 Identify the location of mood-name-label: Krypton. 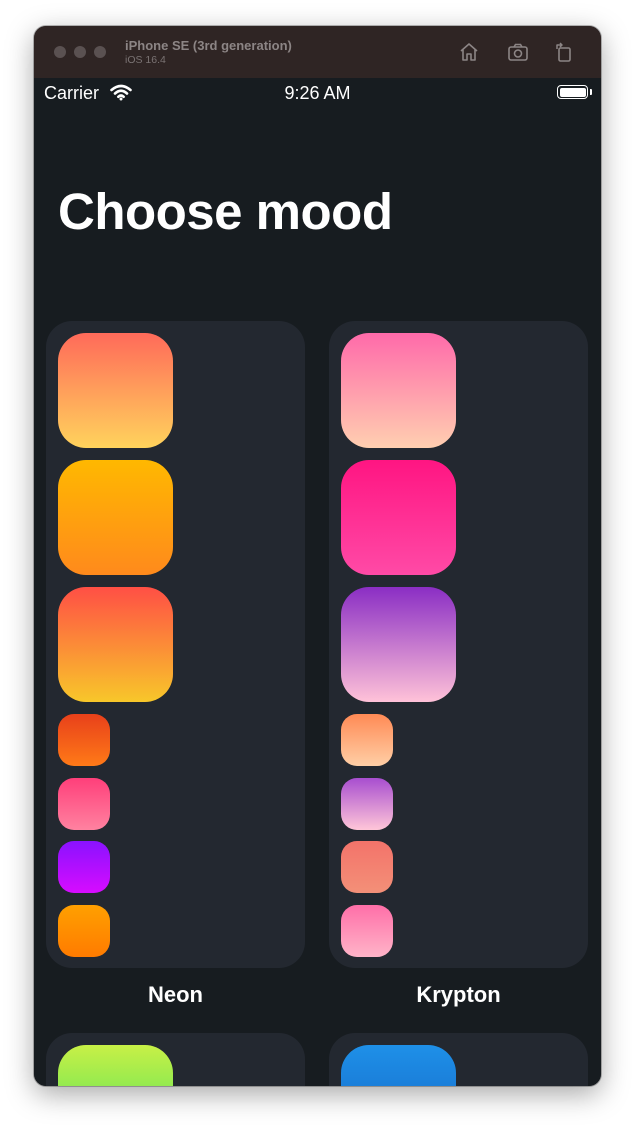
(458, 994).